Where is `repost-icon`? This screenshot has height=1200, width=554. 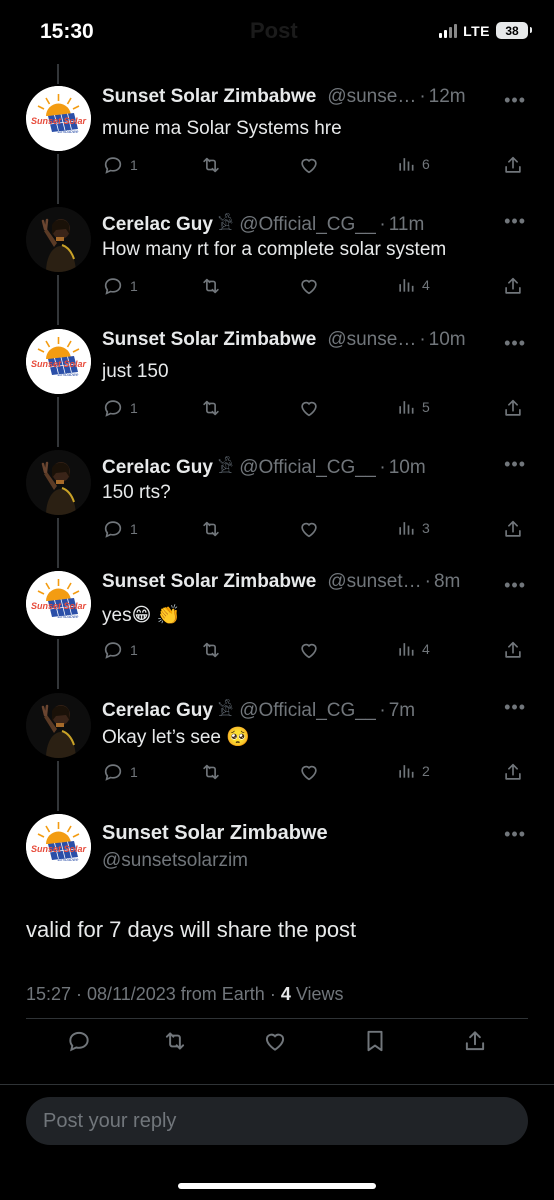 repost-icon is located at coordinates (211, 165).